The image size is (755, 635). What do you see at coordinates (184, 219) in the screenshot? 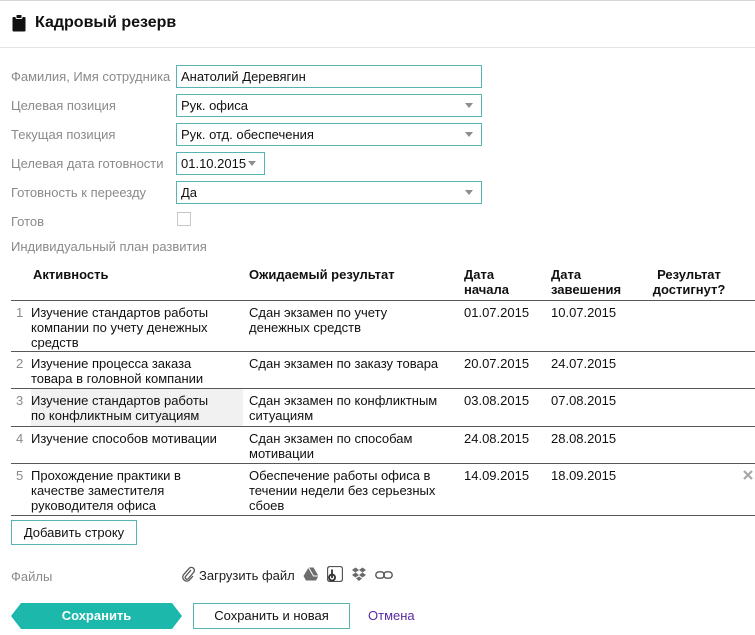
I see `ready-checkbox` at bounding box center [184, 219].